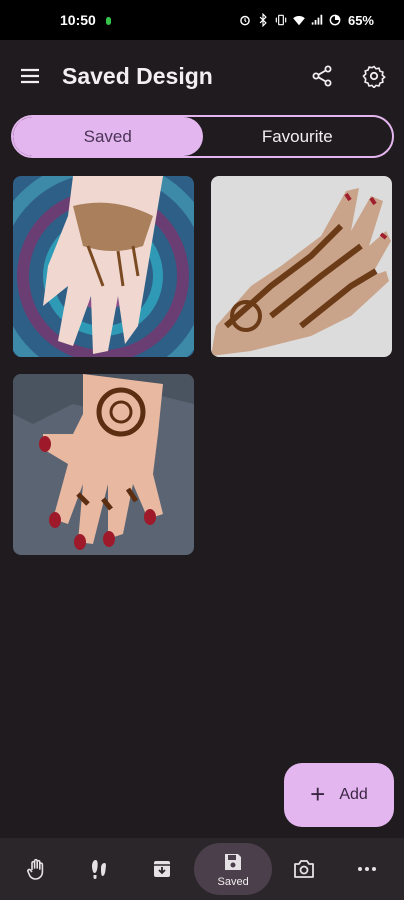 The width and height of the screenshot is (404, 900). Describe the element at coordinates (30, 76) in the screenshot. I see `hamburger-menu-icon` at that location.